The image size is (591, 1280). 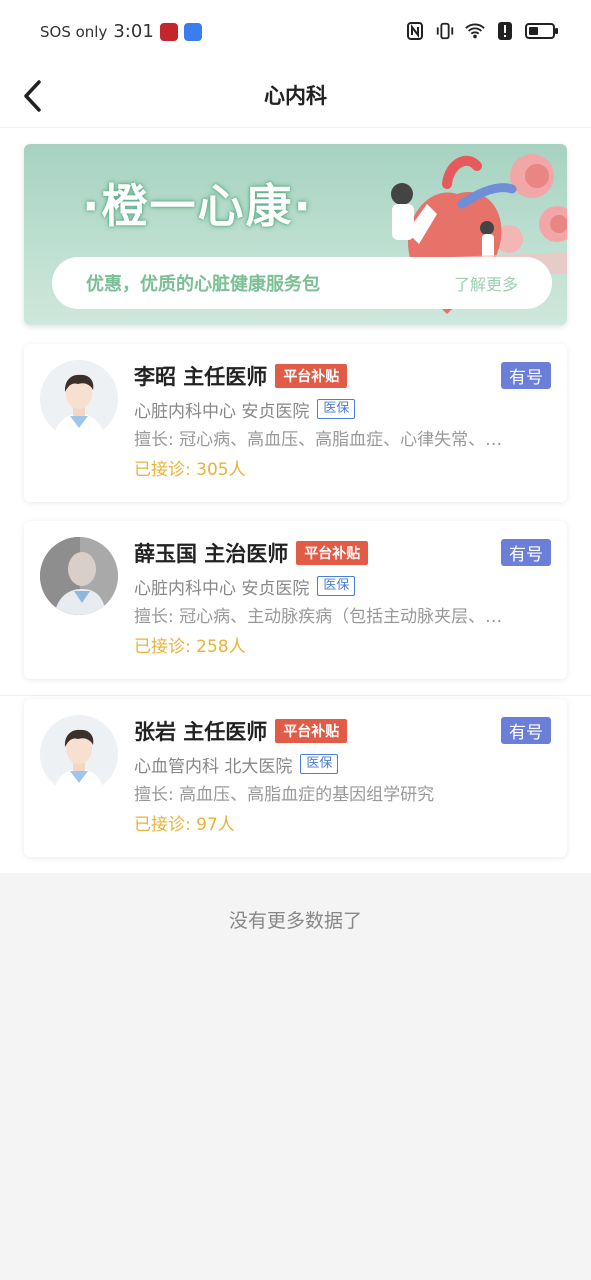 I want to click on nav-bar: 心内科, so click(x=295, y=97).